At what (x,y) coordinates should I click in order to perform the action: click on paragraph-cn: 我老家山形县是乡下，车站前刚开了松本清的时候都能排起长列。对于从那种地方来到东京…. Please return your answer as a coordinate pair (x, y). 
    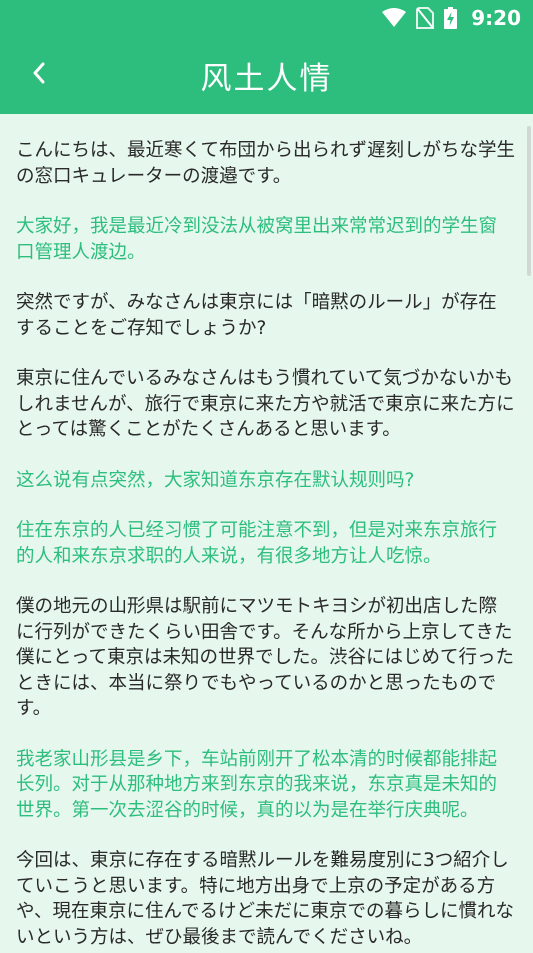
    Looking at the image, I should click on (257, 784).